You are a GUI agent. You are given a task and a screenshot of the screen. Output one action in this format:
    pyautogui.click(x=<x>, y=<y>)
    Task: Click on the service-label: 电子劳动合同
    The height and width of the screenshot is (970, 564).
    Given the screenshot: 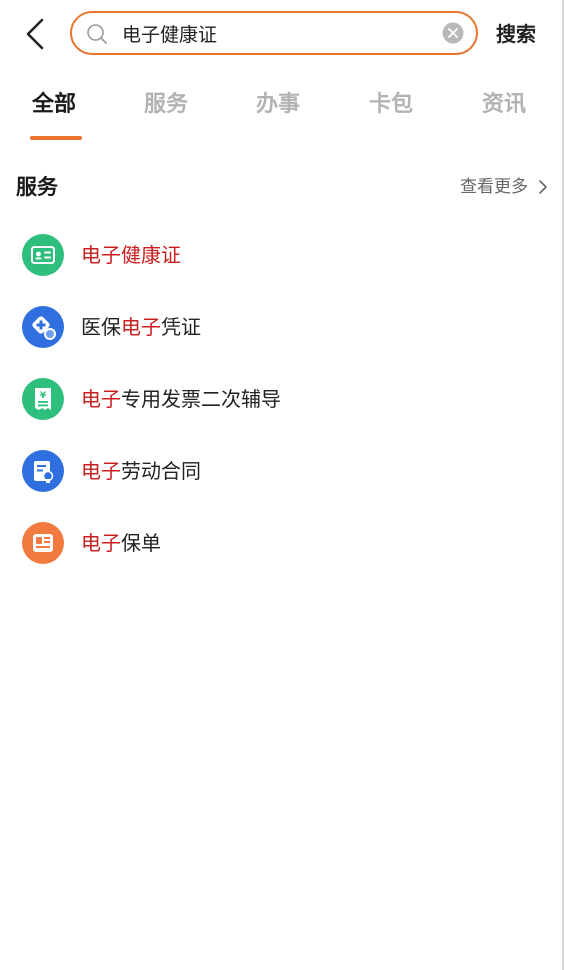 What is the action you would take?
    pyautogui.click(x=141, y=471)
    